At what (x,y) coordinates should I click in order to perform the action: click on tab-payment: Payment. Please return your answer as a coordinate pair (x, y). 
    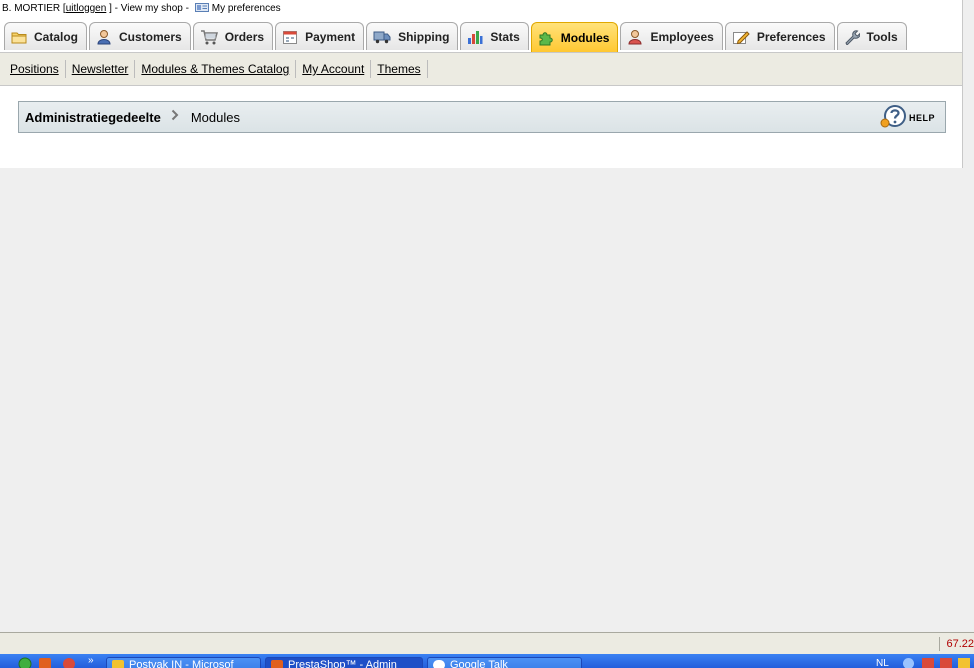
    Looking at the image, I should click on (320, 36).